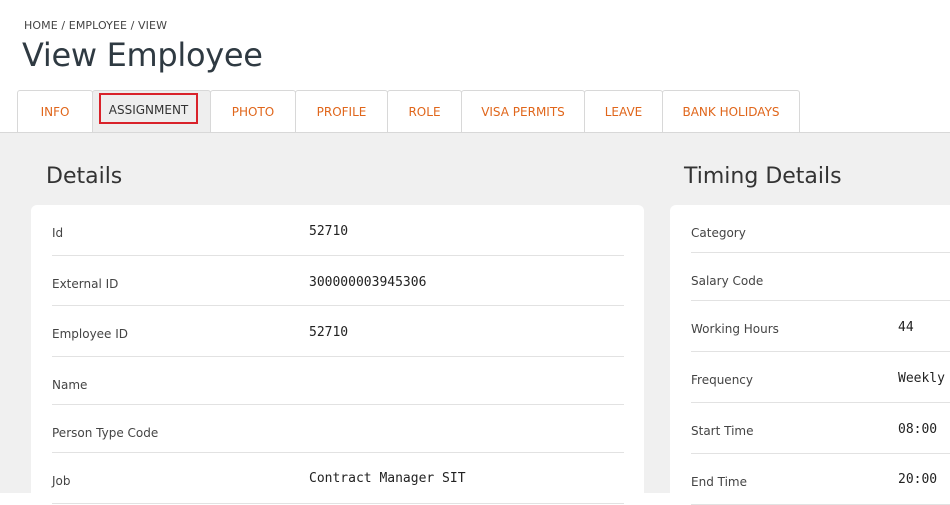 The width and height of the screenshot is (950, 505). What do you see at coordinates (338, 429) in the screenshot?
I see `detail-row-person-type-code: Person Type Code` at bounding box center [338, 429].